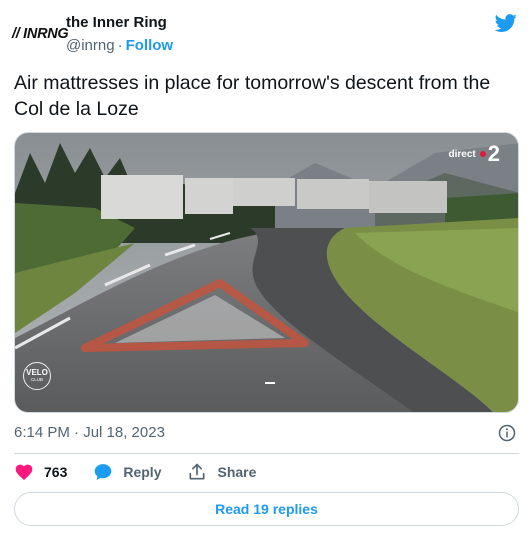 The image size is (532, 533). What do you see at coordinates (482, 154) in the screenshot?
I see `live-dot-icon` at bounding box center [482, 154].